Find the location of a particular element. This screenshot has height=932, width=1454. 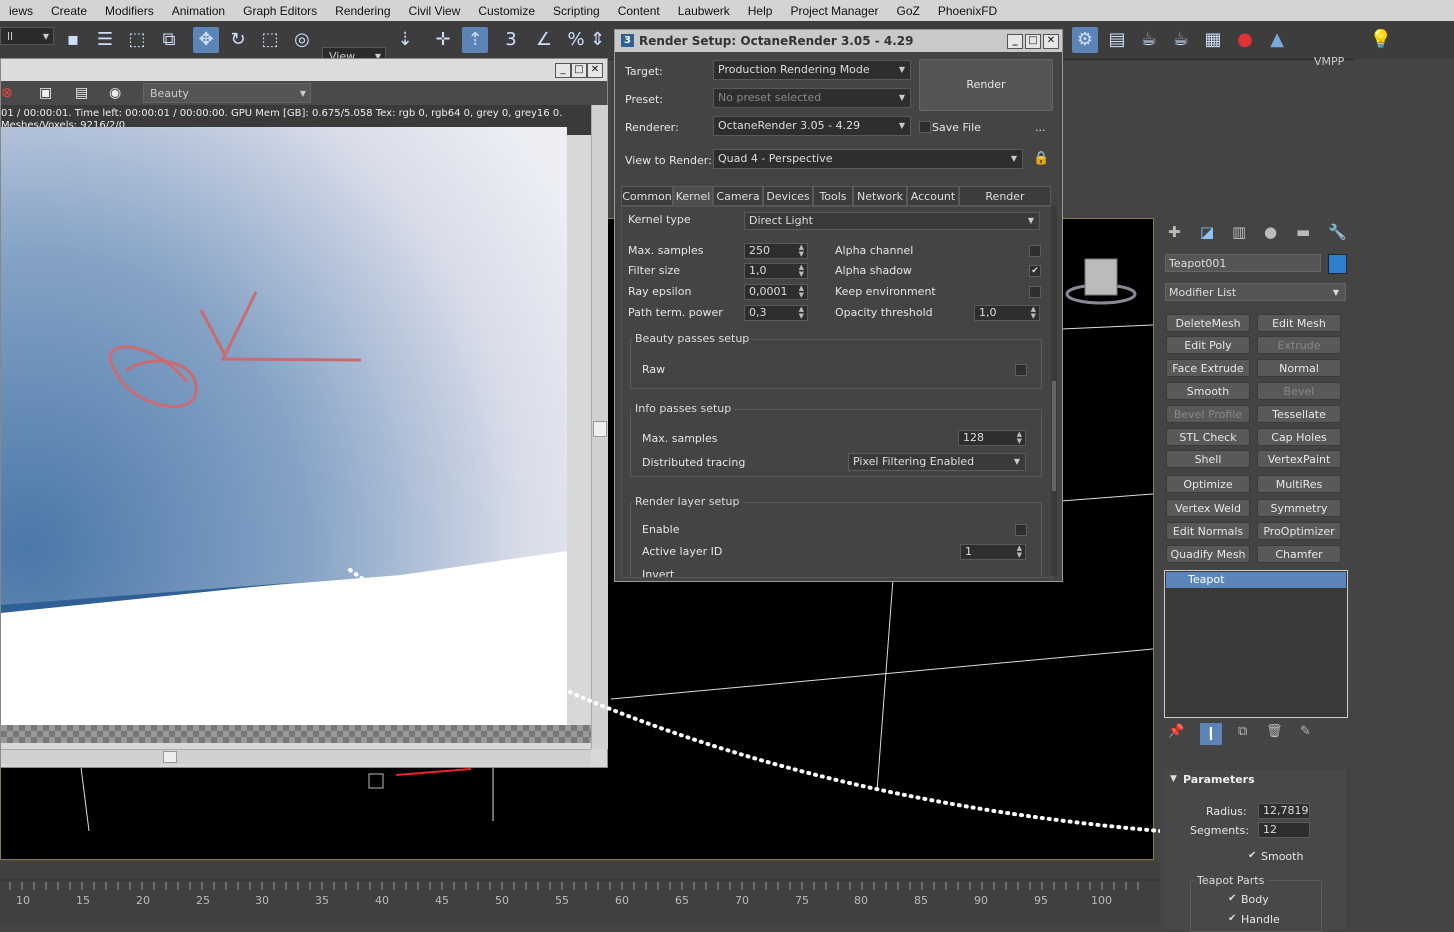

rs-close-button: ✕ is located at coordinates (1051, 41).